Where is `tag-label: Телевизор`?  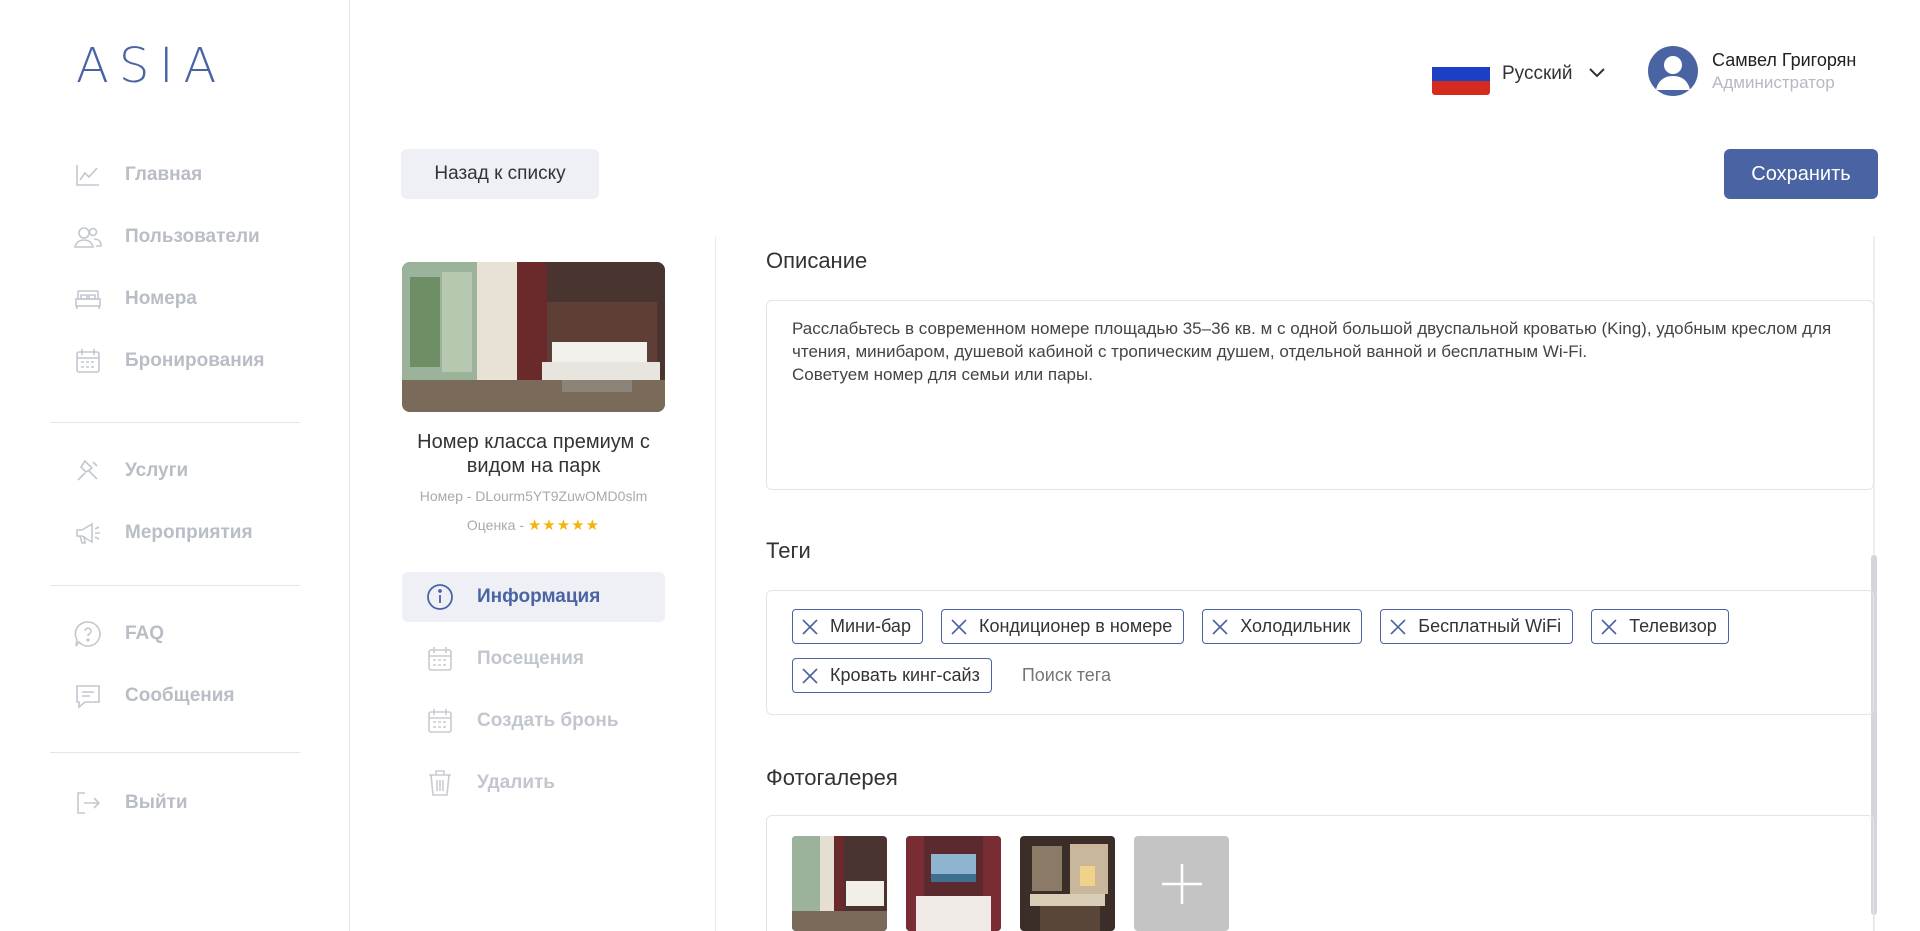 tag-label: Телевизор is located at coordinates (1673, 626).